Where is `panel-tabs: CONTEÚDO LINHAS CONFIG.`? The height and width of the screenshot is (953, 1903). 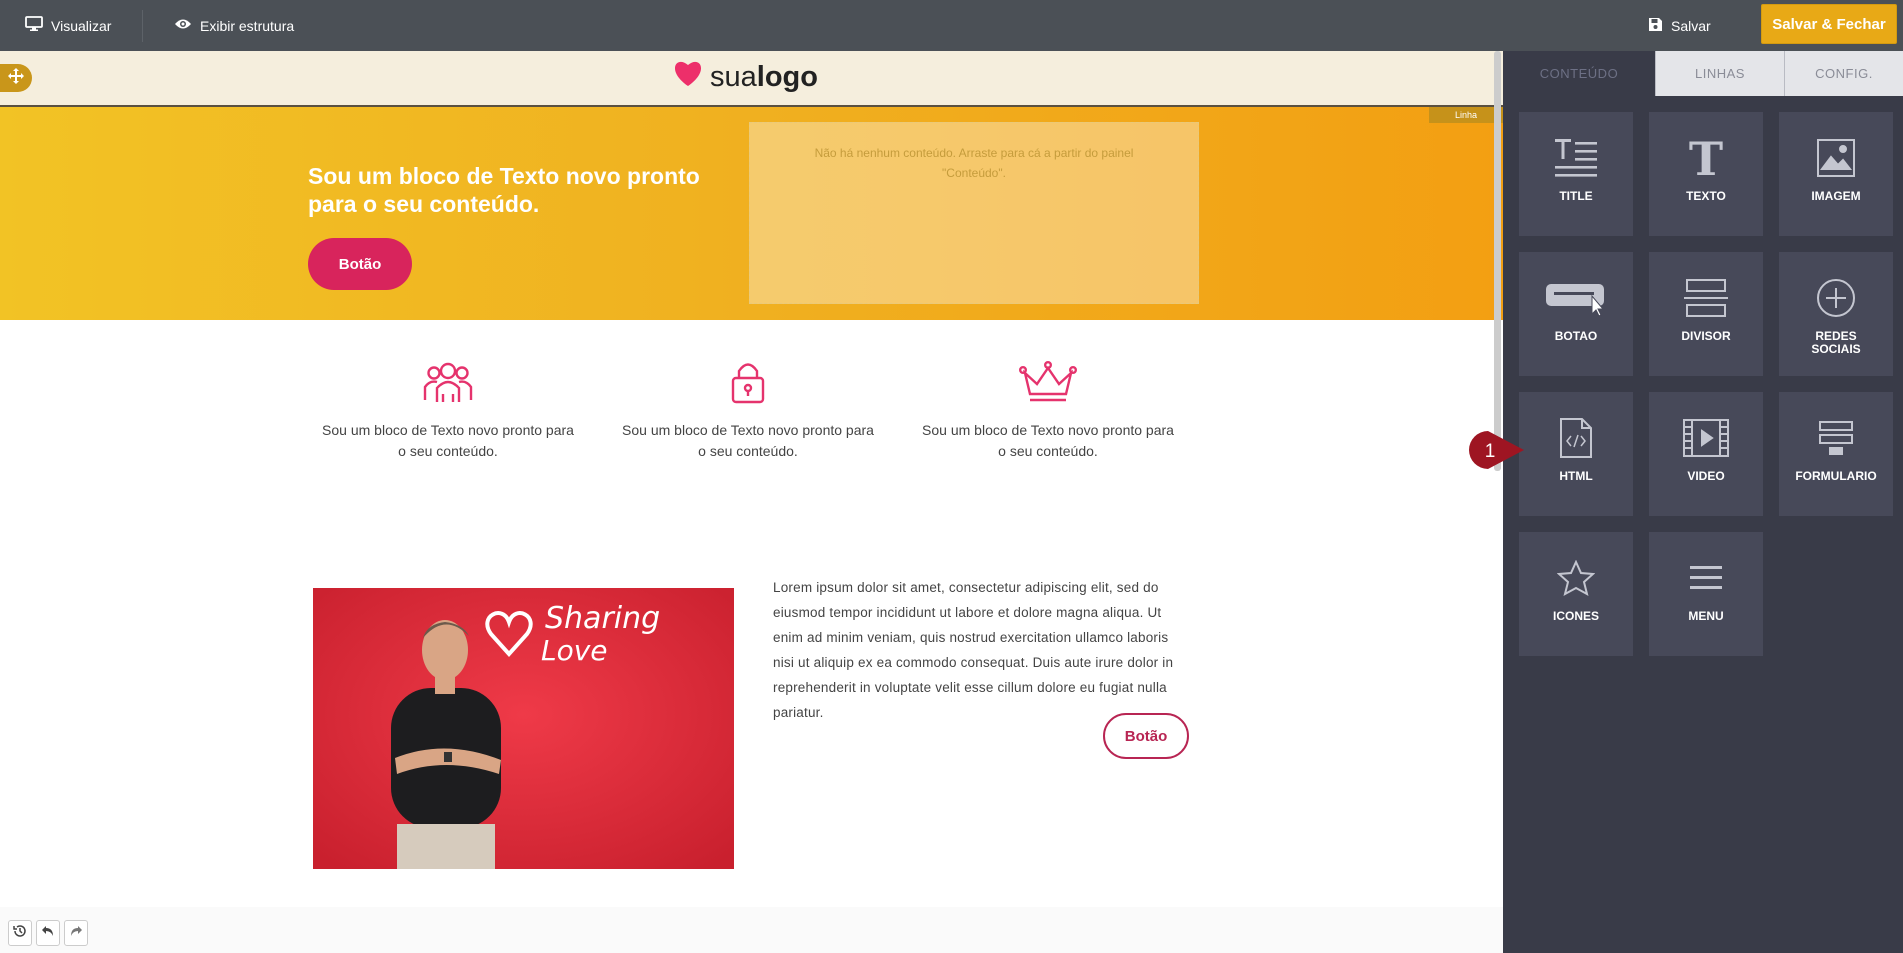 panel-tabs: CONTEÚDO LINHAS CONFIG. is located at coordinates (1703, 73).